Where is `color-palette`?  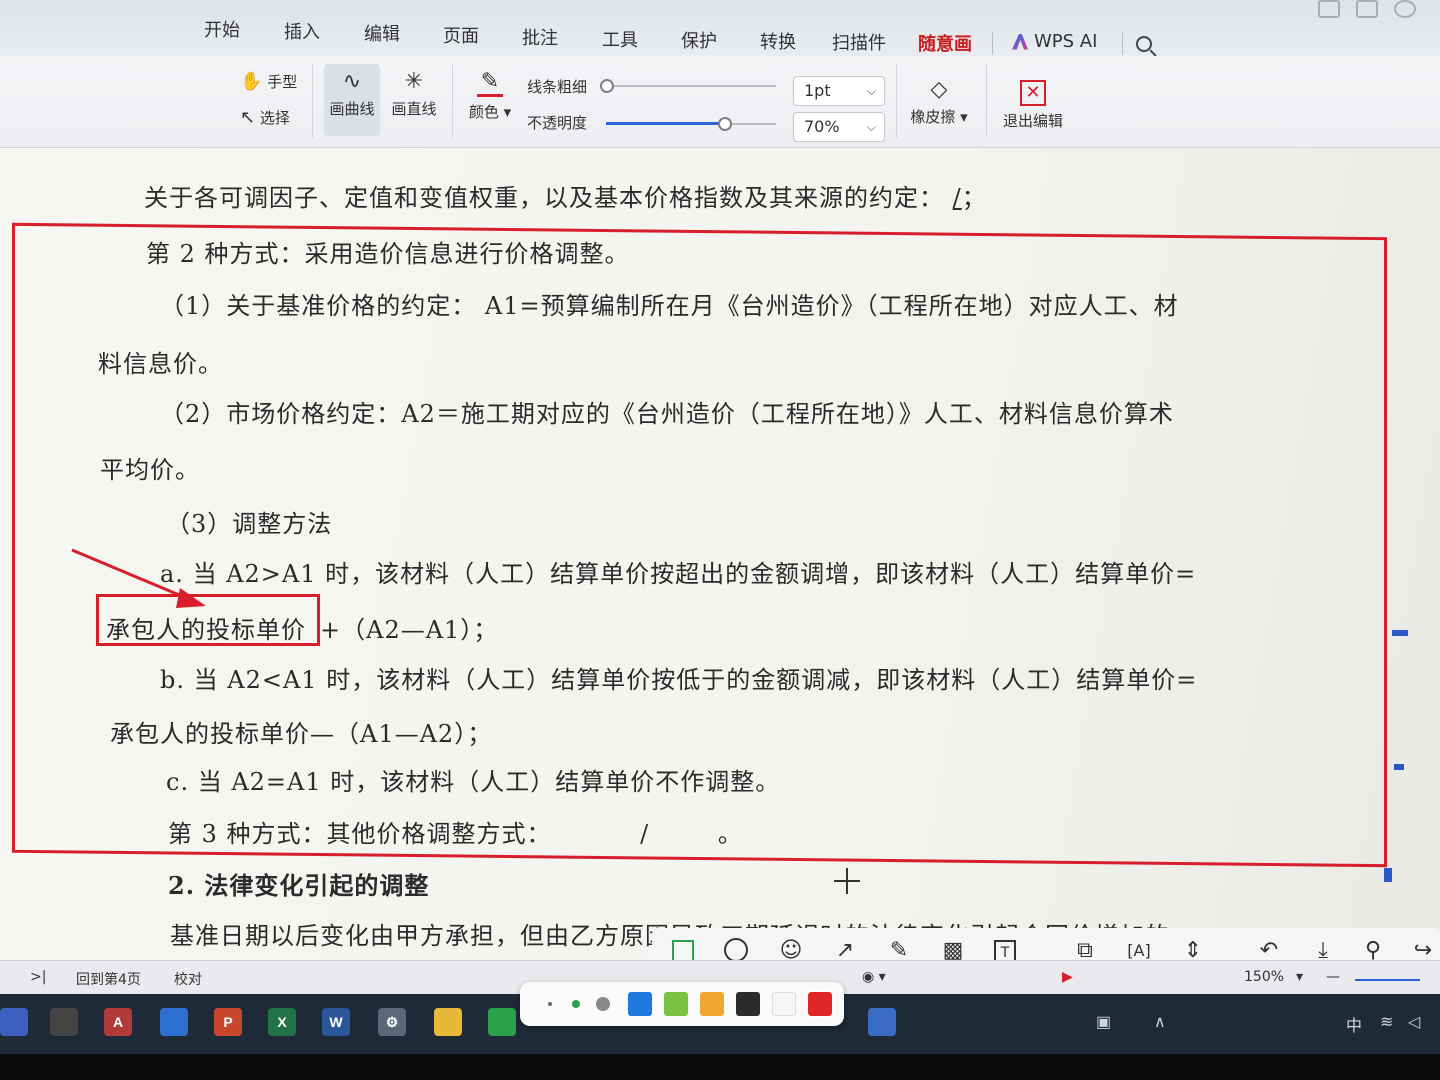 color-palette is located at coordinates (682, 1004).